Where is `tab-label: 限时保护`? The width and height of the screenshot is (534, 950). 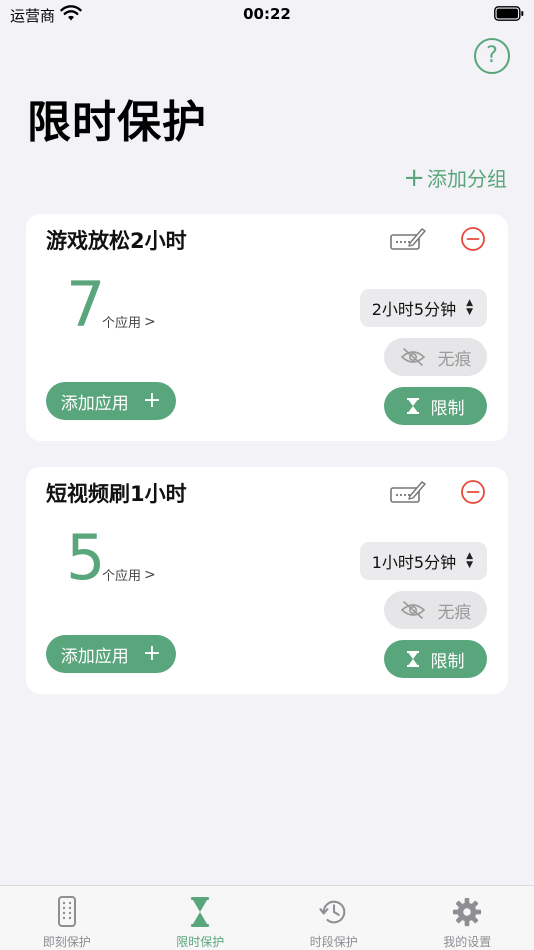
tab-label: 限时保护 is located at coordinates (200, 942).